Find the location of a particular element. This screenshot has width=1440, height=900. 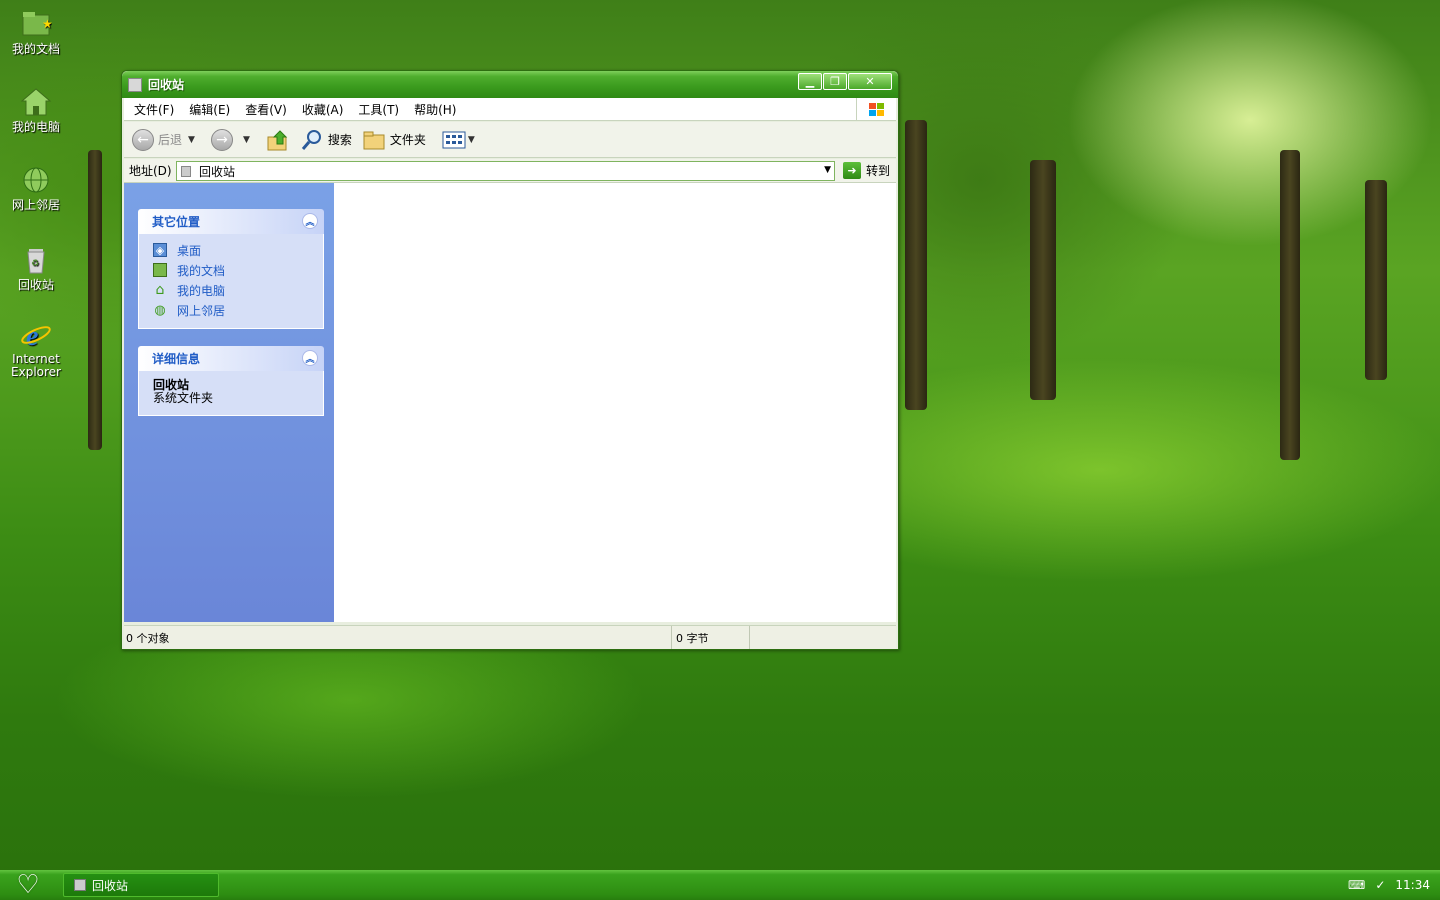

desktop-icon-my-computer: 我的电脑 is located at coordinates (36, 110).